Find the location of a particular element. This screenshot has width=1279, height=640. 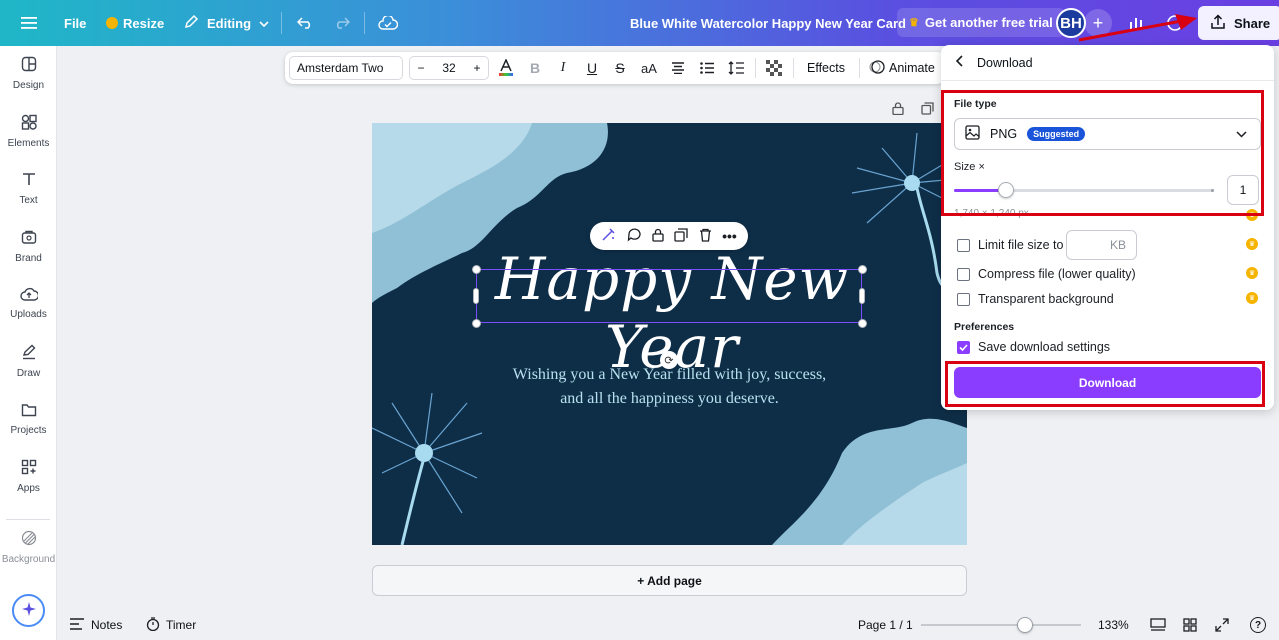

help-icon: ? is located at coordinates (1258, 625).